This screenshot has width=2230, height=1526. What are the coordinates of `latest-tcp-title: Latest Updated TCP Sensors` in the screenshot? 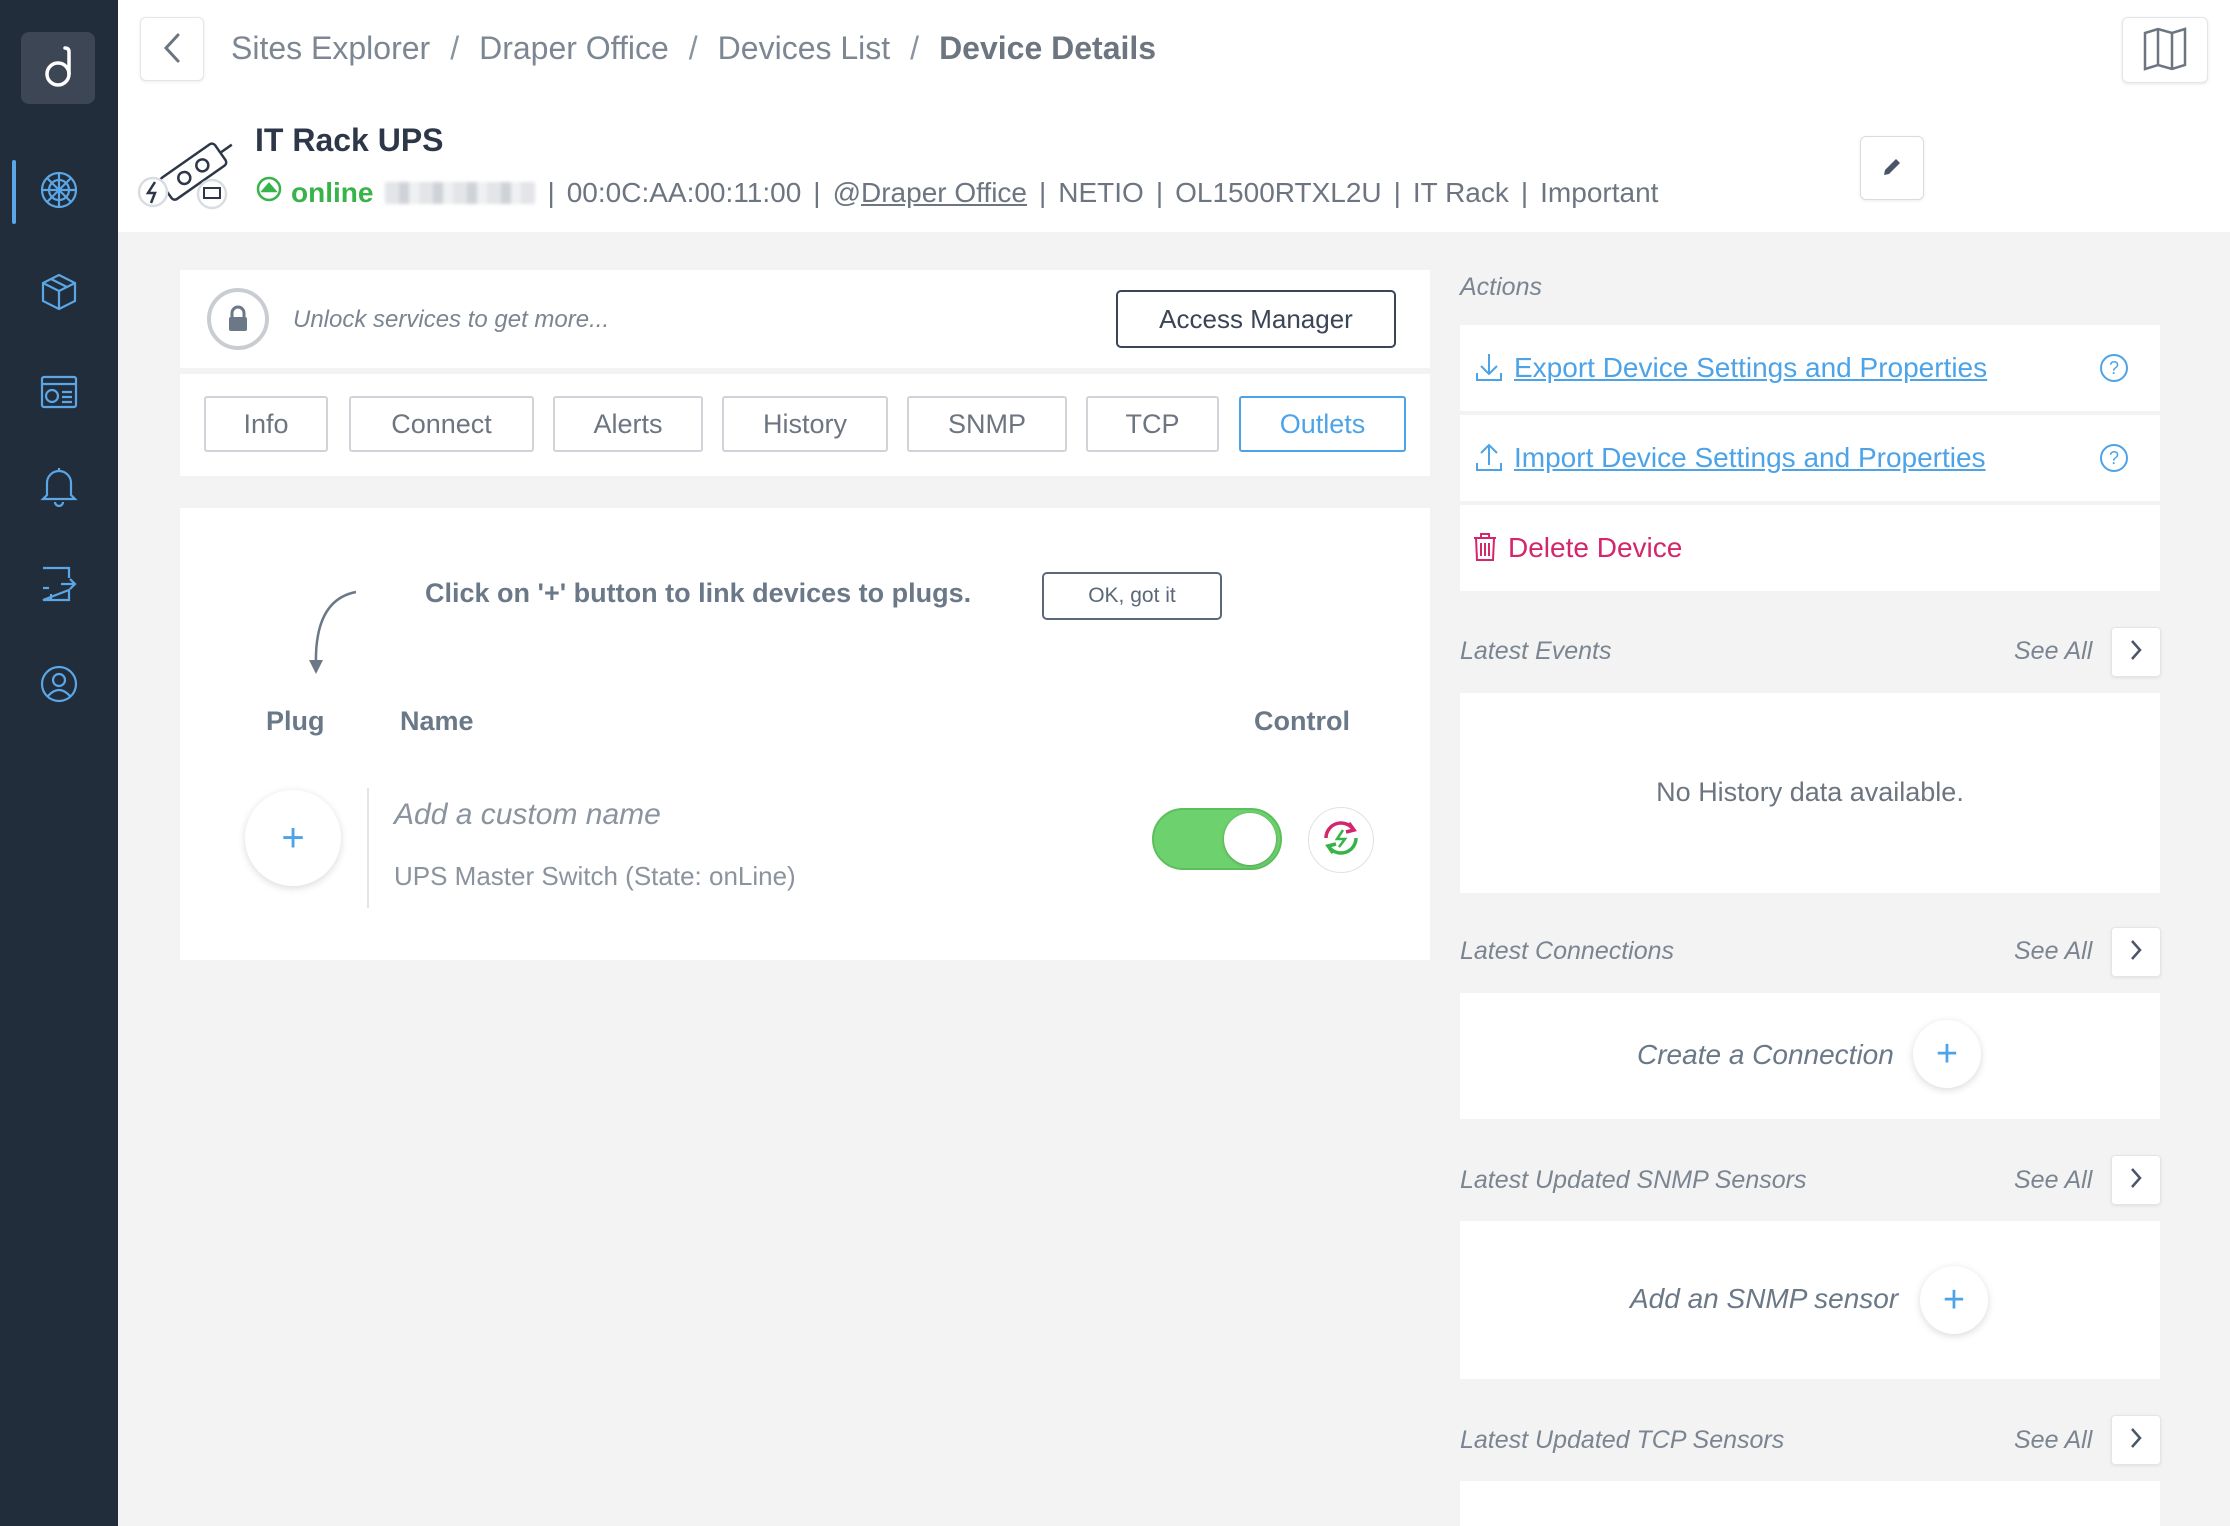 It's located at (1622, 1440).